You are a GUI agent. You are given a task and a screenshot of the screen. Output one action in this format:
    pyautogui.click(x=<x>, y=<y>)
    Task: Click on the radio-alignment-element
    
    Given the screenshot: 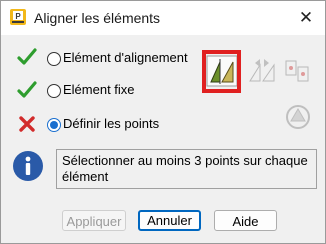 What is the action you would take?
    pyautogui.click(x=54, y=59)
    